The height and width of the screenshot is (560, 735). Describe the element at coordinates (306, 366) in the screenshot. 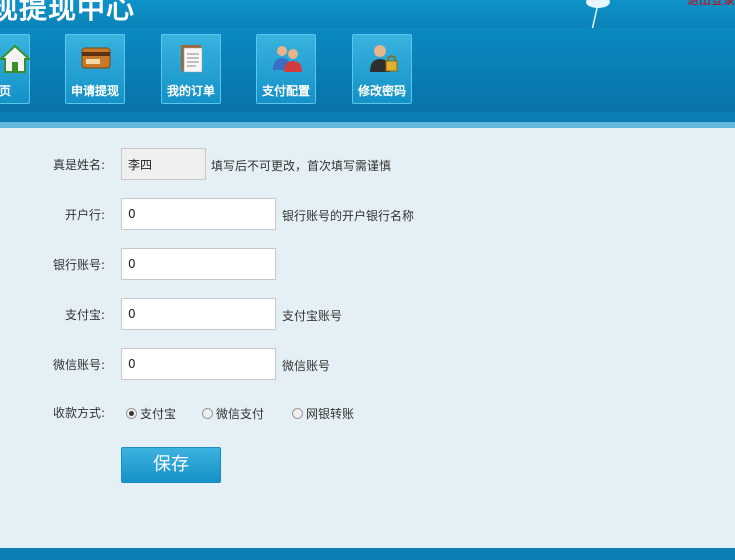

I see `wechat-hint: 微信账号` at that location.